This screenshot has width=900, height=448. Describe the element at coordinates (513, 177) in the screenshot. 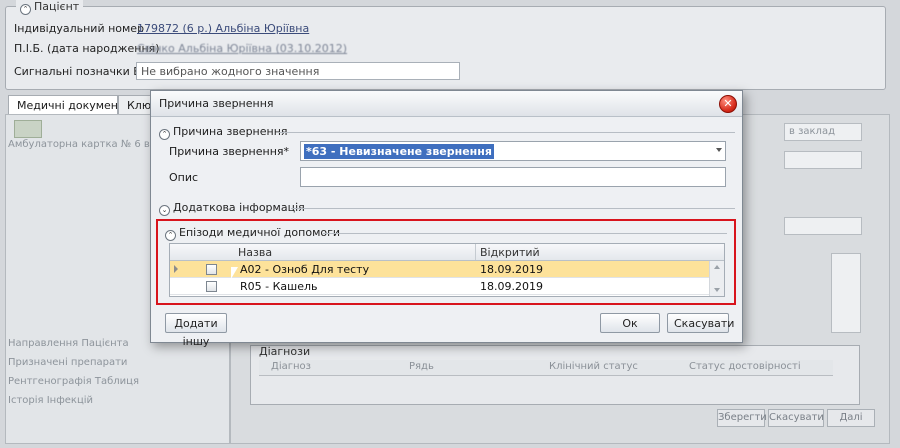

I see `description-input` at that location.